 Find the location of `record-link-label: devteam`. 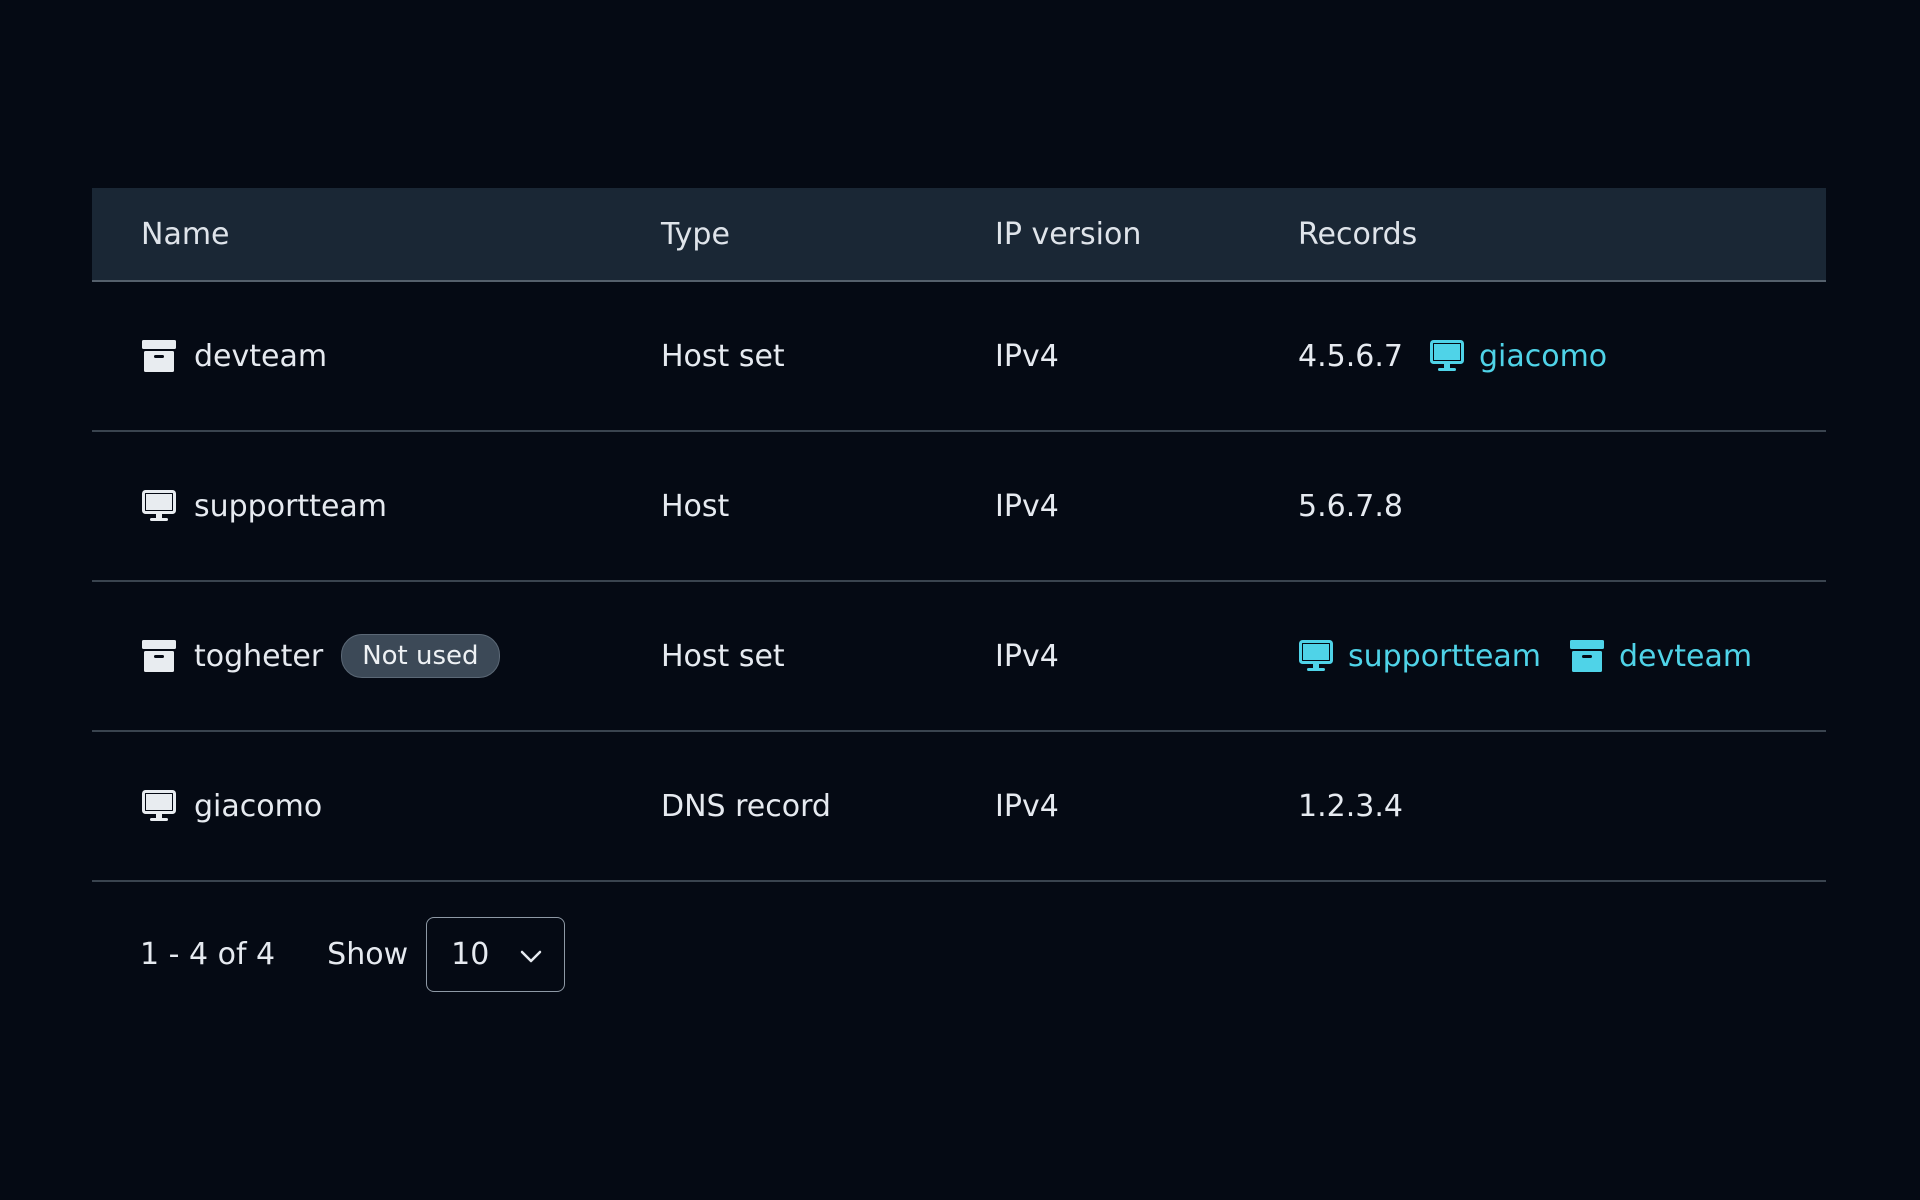

record-link-label: devteam is located at coordinates (1685, 656).